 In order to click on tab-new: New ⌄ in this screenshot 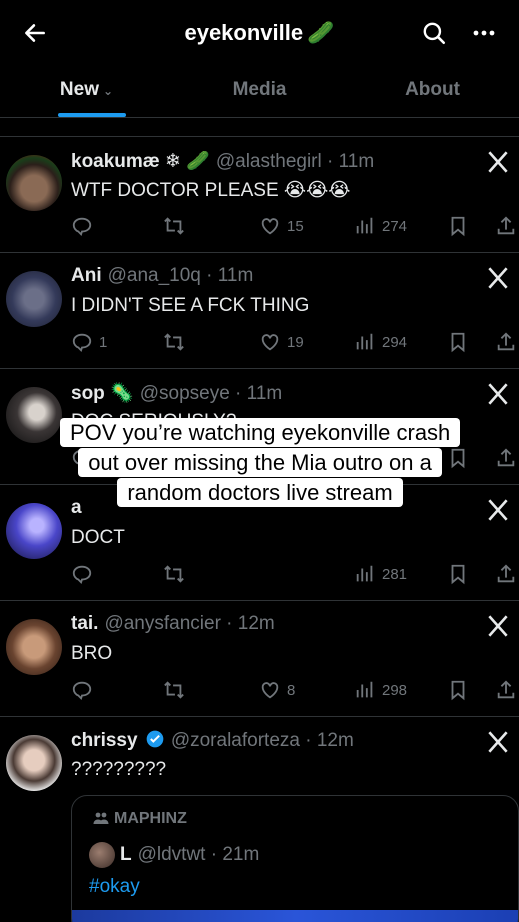, I will do `click(86, 90)`.